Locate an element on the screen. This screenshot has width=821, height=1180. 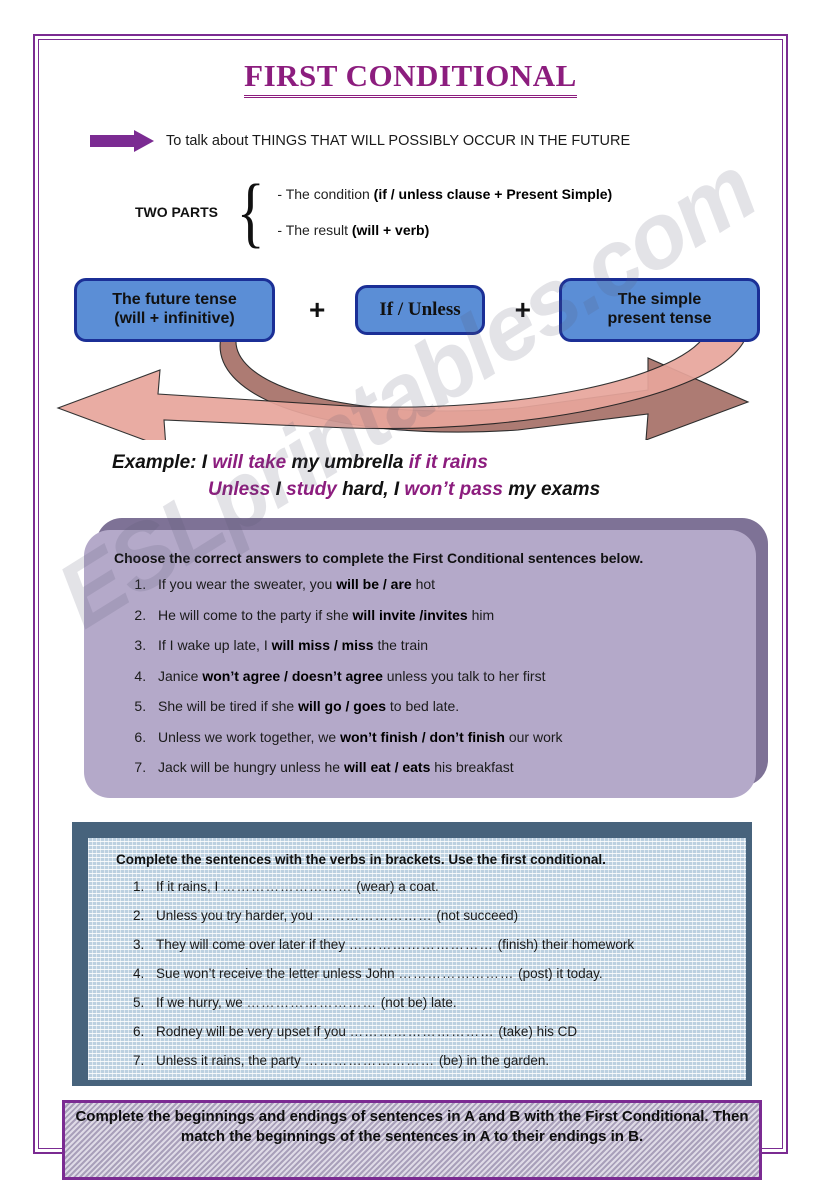
example-line-1: I will take my umbrella if it rains is located at coordinates (342, 462).